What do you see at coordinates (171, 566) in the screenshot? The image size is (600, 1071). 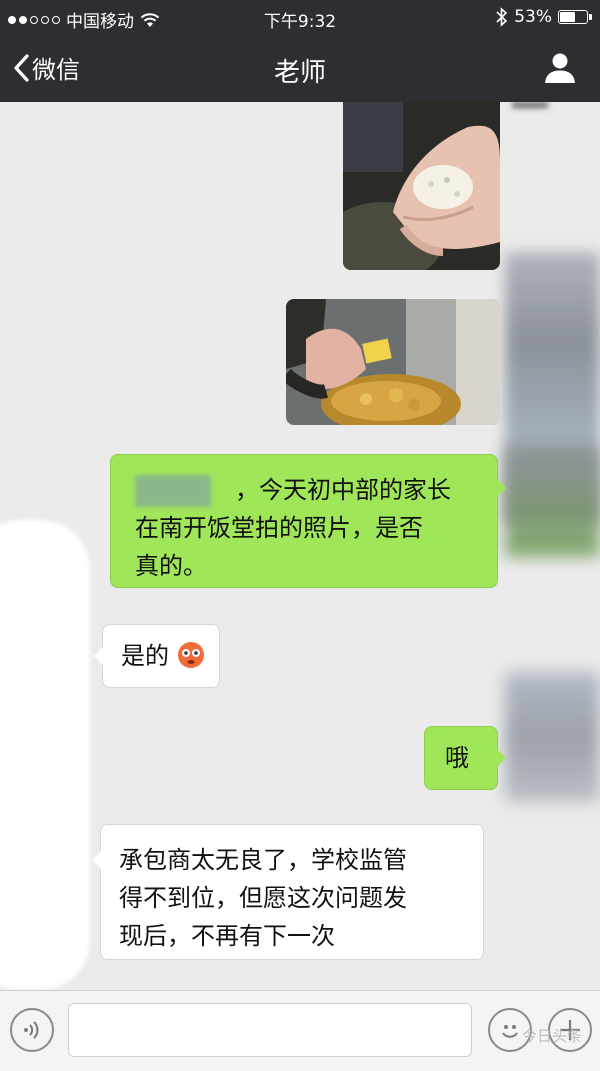 I see `message-line: 真的。` at bounding box center [171, 566].